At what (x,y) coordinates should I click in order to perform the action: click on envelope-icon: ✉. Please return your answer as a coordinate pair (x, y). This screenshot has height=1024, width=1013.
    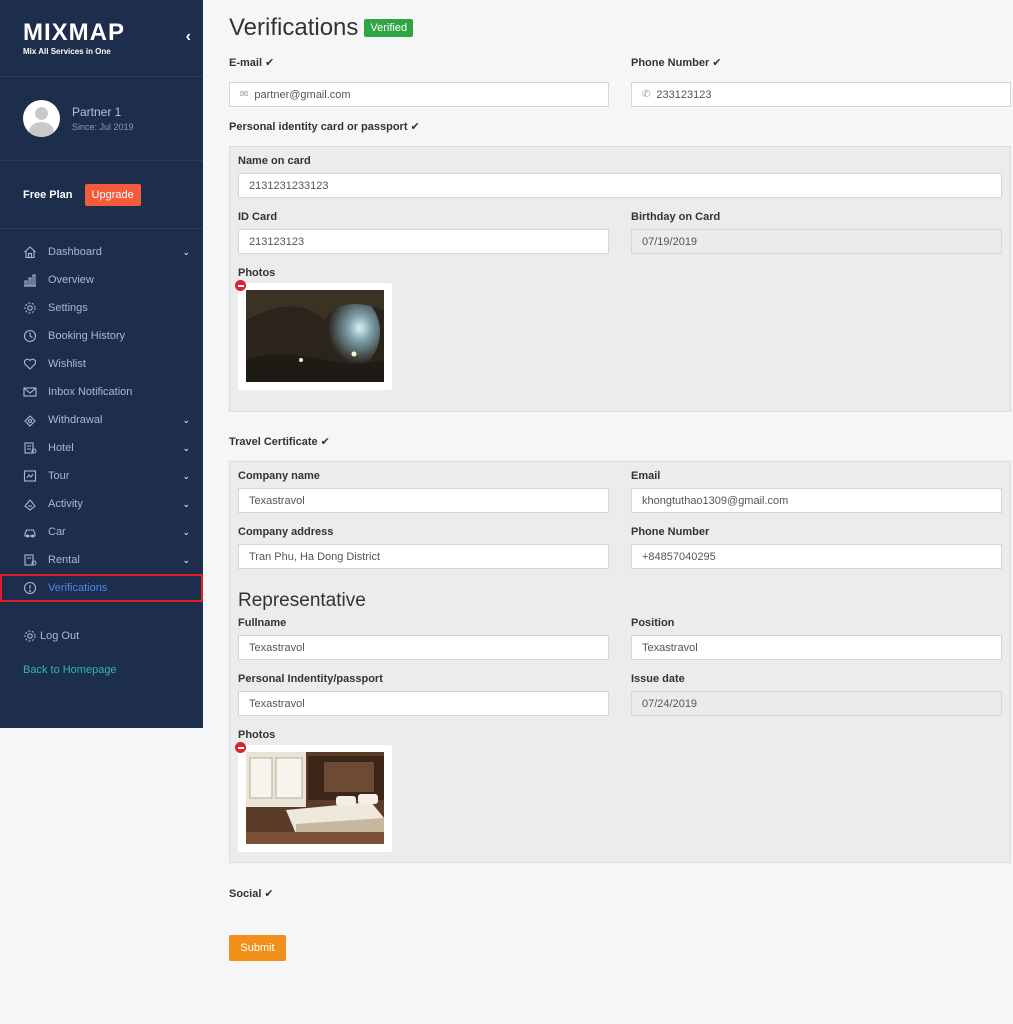
    Looking at the image, I should click on (244, 94).